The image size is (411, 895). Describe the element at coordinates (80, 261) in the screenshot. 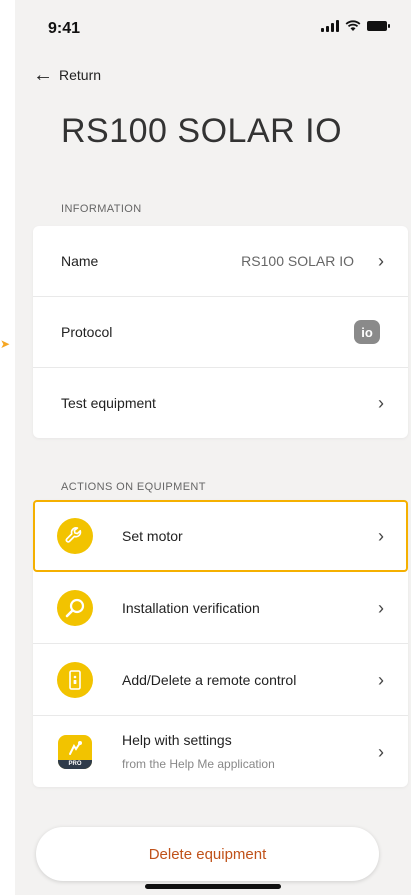

I see `row-label: Name` at that location.